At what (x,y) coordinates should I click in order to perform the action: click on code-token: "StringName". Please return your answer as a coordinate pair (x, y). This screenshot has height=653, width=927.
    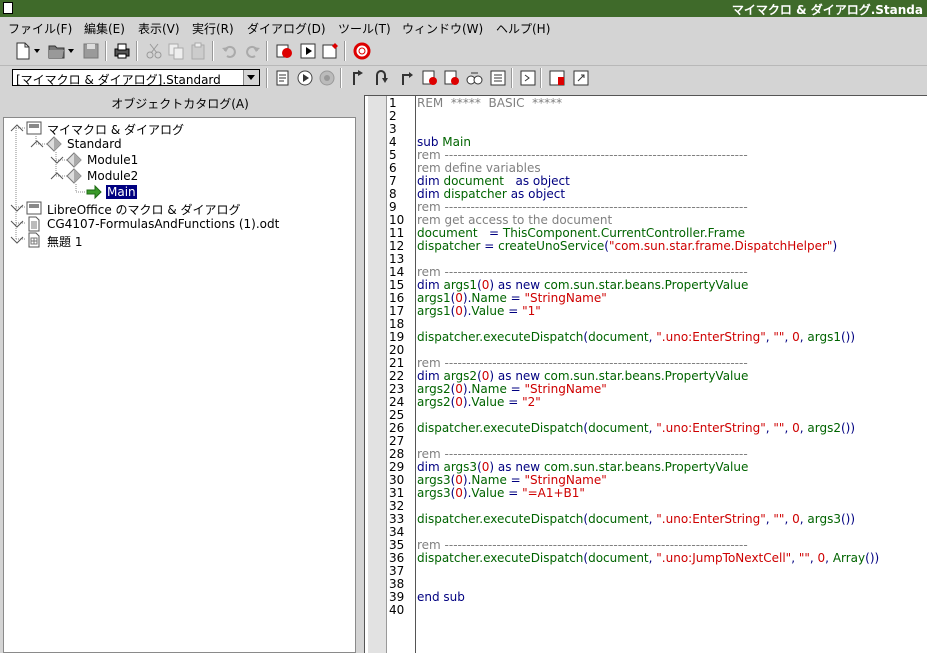
    Looking at the image, I should click on (565, 298).